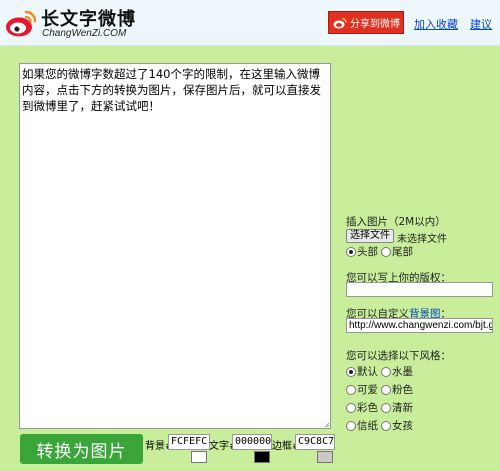 The image size is (500, 471). Describe the element at coordinates (419, 325) in the screenshot. I see `background-url-input: http://www.changwenzi.com/bjt.gif` at that location.